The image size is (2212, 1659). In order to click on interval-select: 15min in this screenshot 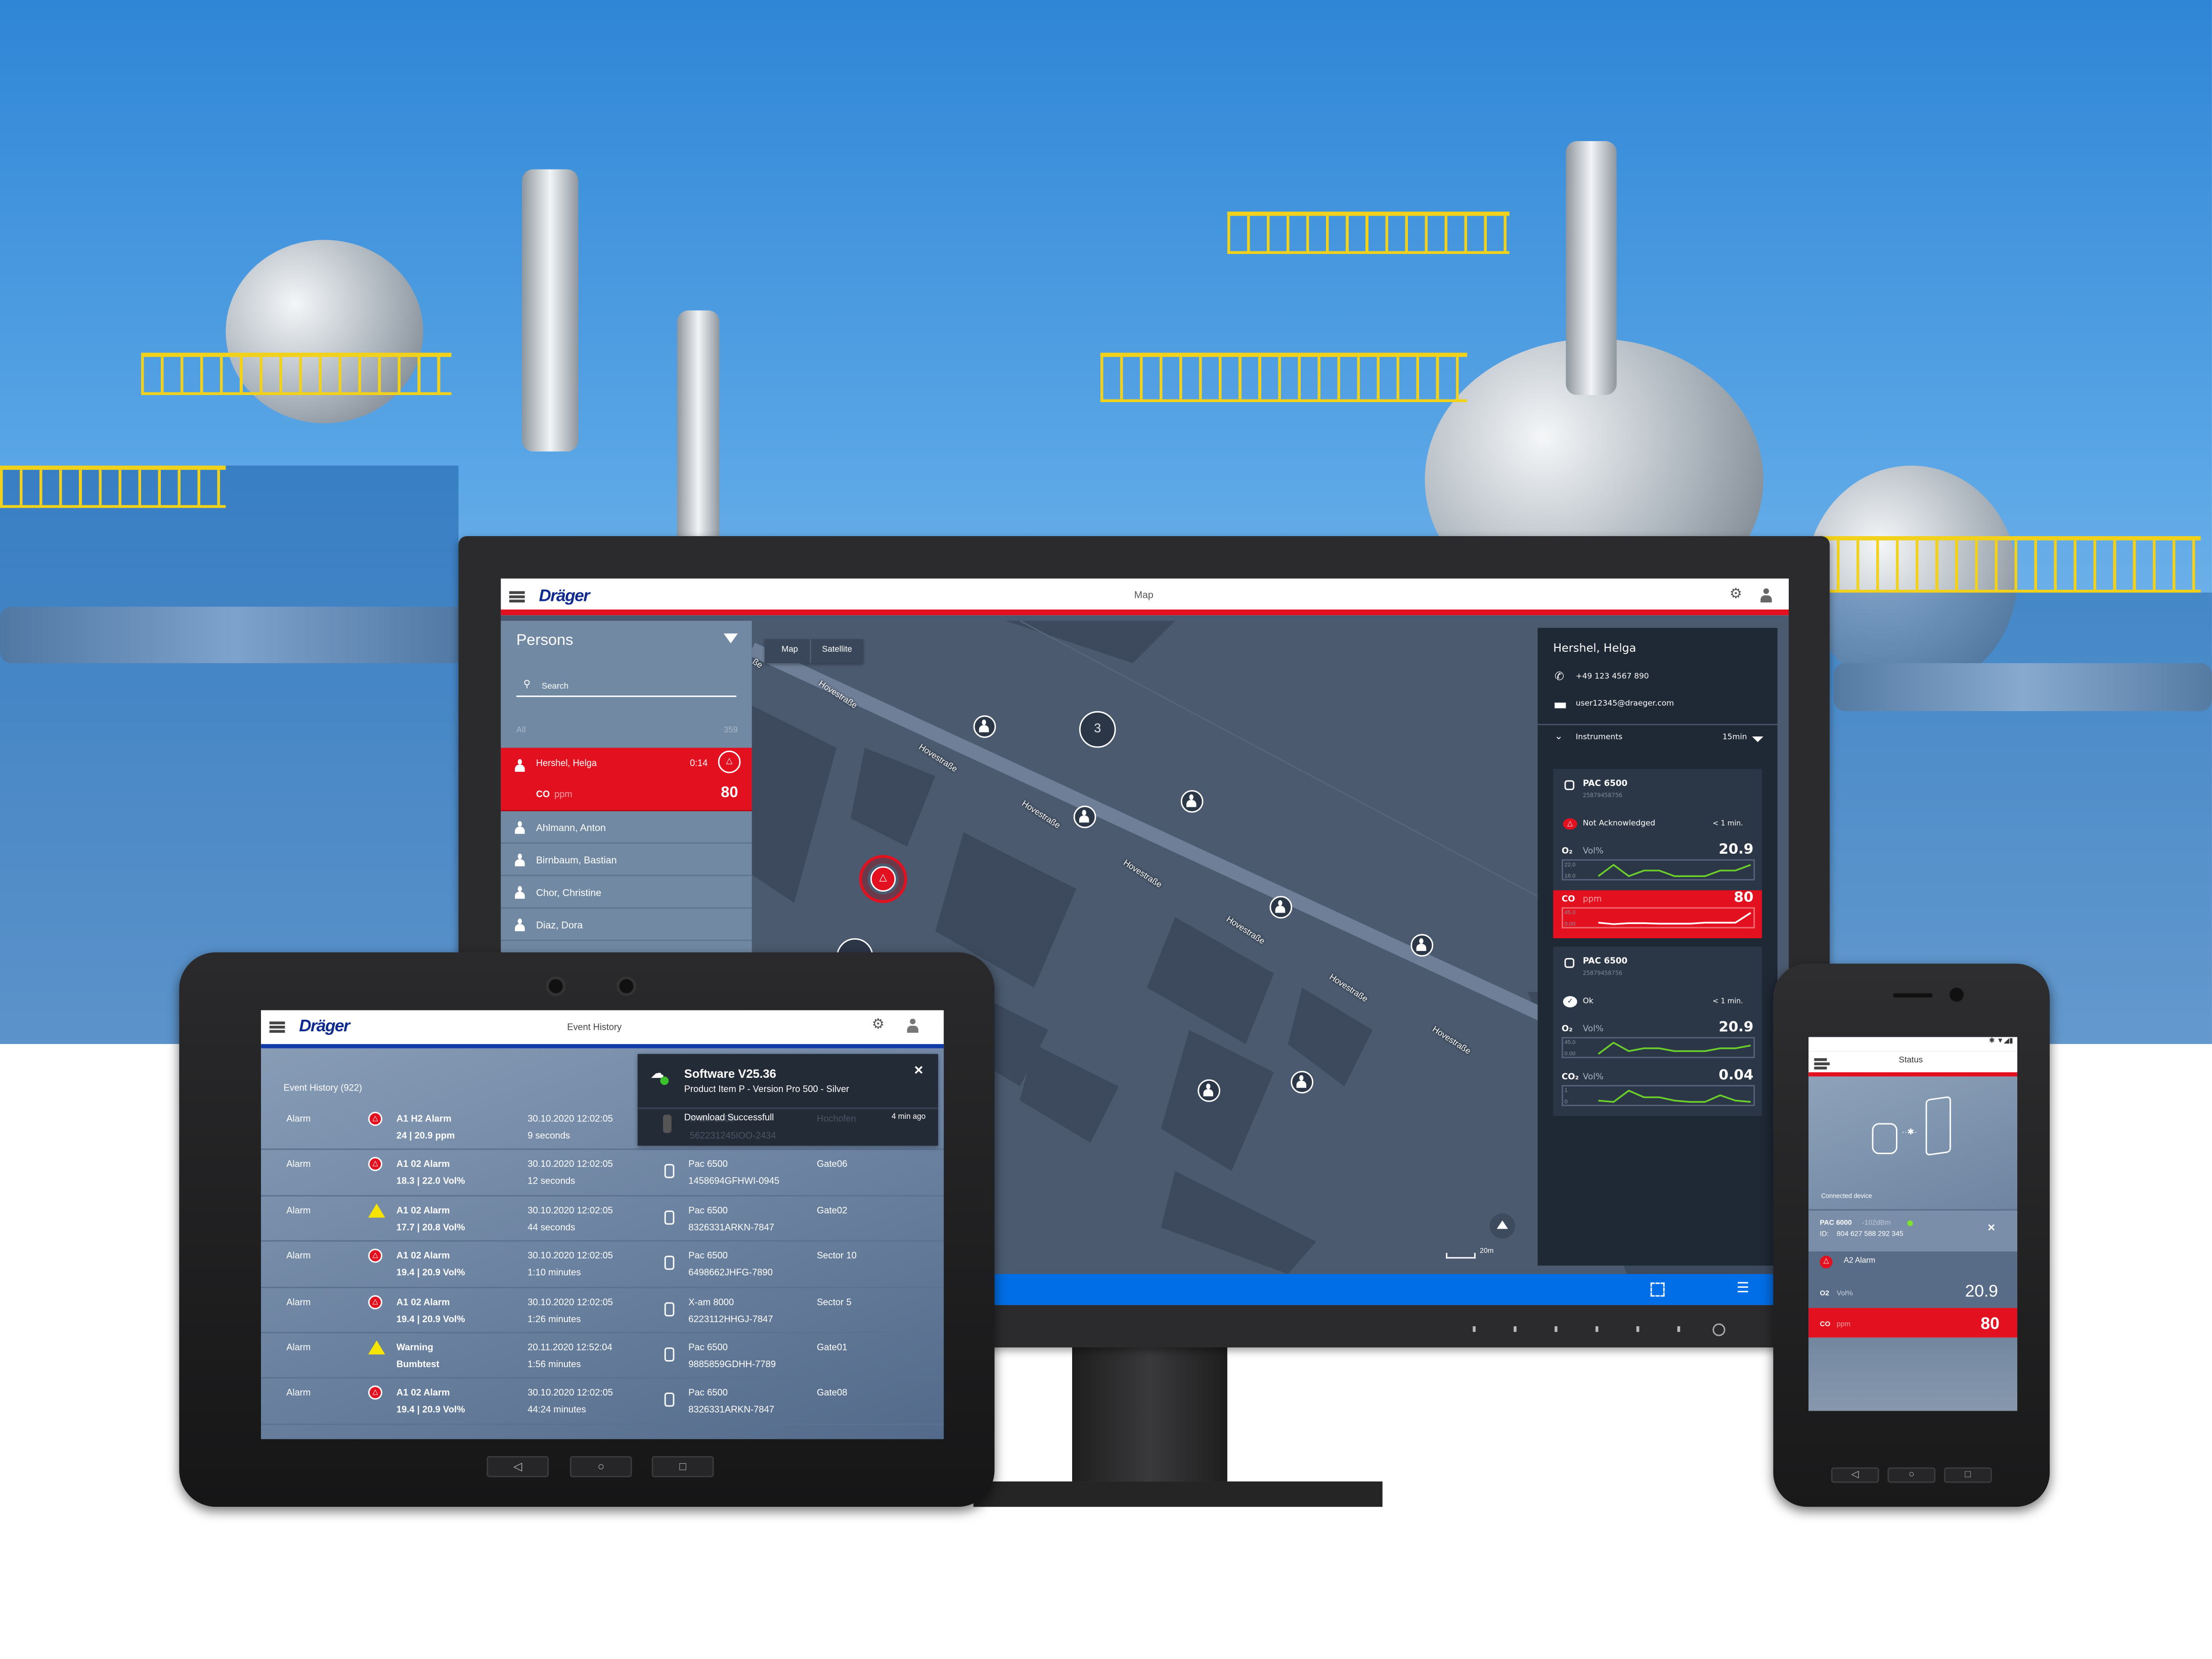, I will do `click(1734, 738)`.